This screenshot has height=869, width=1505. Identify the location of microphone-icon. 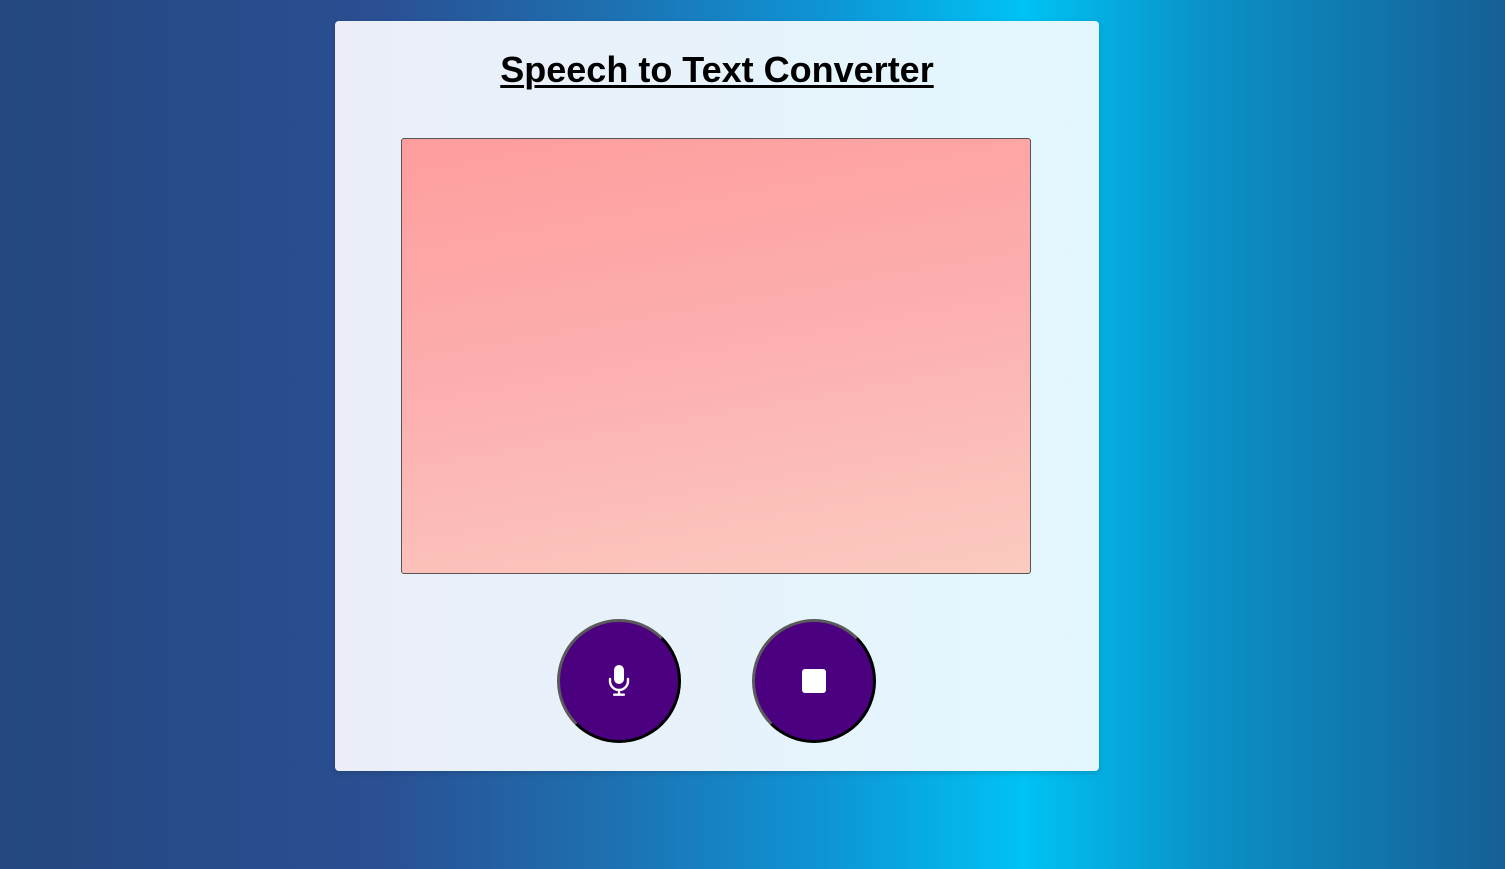
(619, 681).